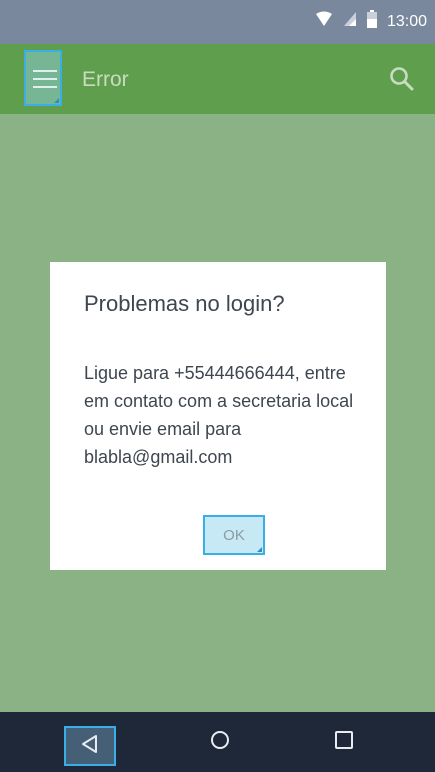 The width and height of the screenshot is (435, 772). What do you see at coordinates (217, 79) in the screenshot?
I see `app-bar: Error` at bounding box center [217, 79].